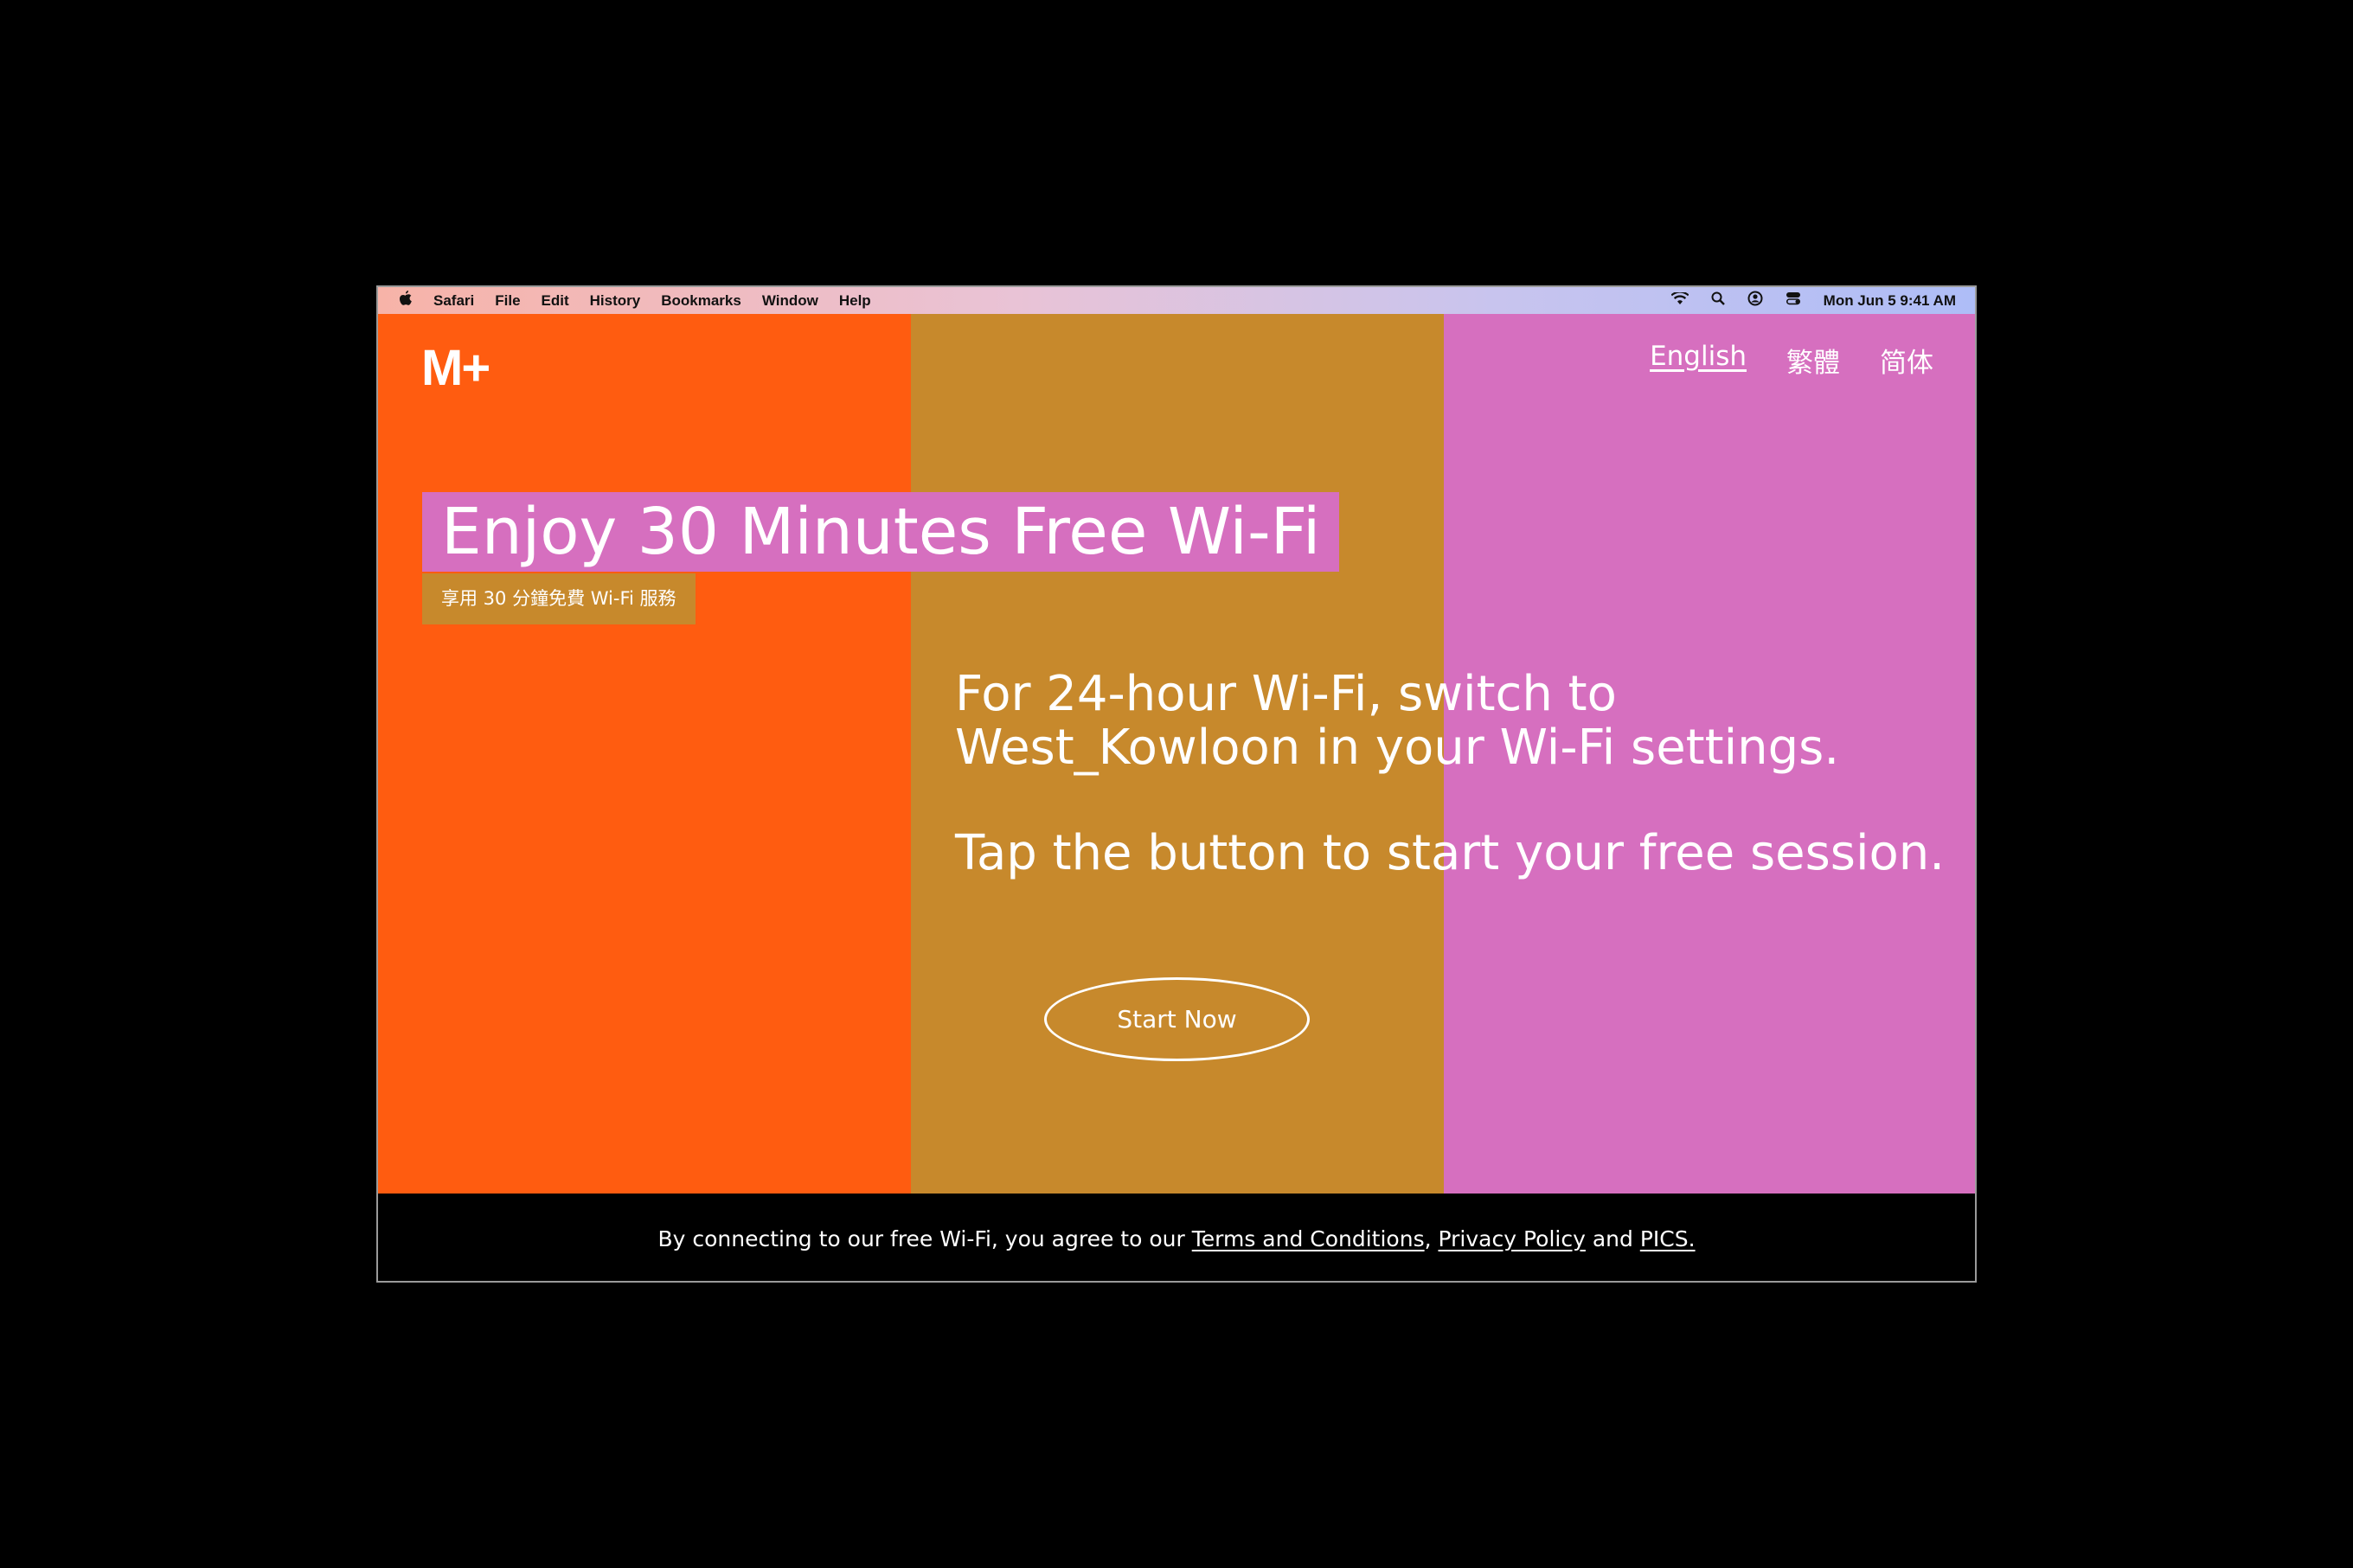 The width and height of the screenshot is (2353, 1568). I want to click on menu-clock: Mon Jun 5 9:41 AM, so click(1890, 301).